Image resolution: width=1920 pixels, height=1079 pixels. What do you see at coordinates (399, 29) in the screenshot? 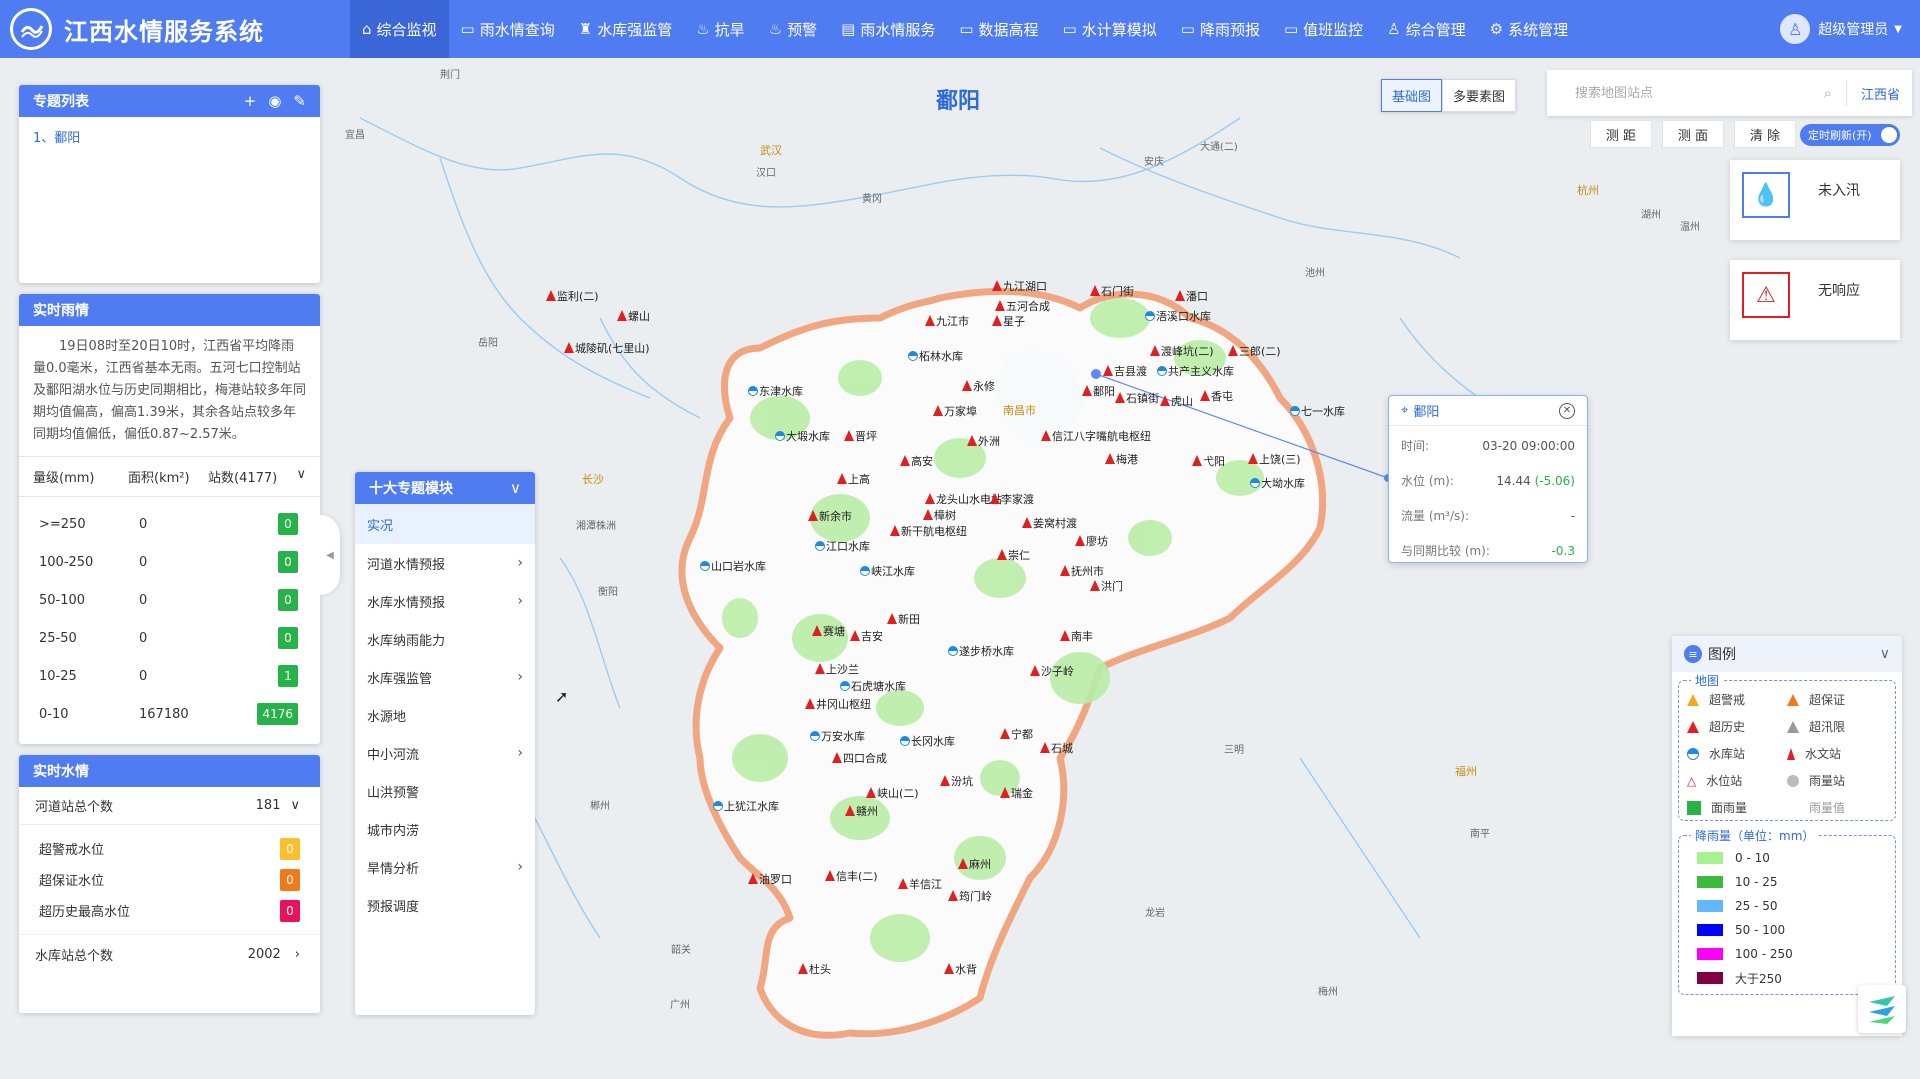
I see `nav-item: ⌂ 综合监视` at bounding box center [399, 29].